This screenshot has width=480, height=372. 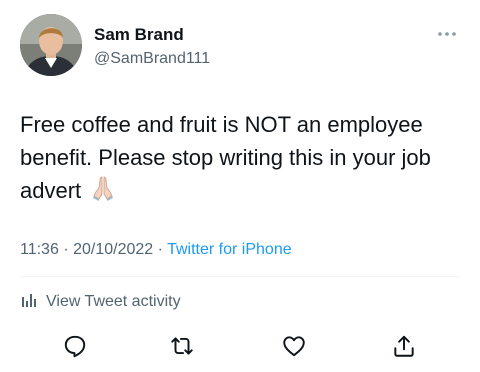 What do you see at coordinates (139, 35) in the screenshot?
I see `author-name: Sam Brand` at bounding box center [139, 35].